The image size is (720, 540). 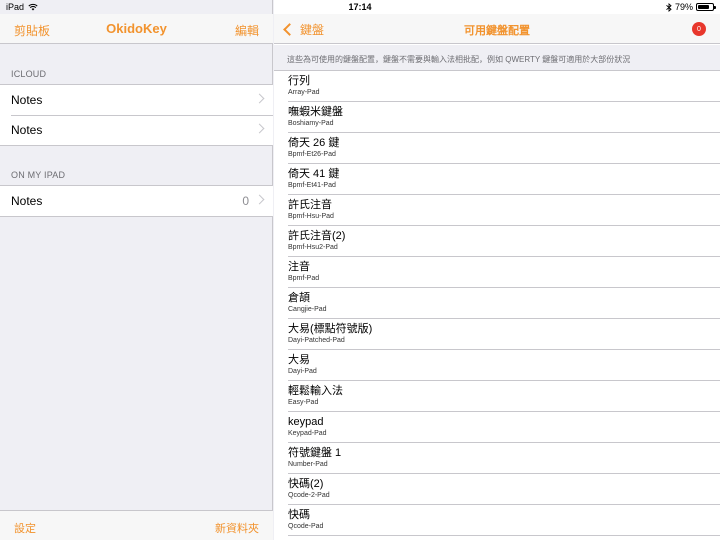 What do you see at coordinates (25, 528) in the screenshot?
I see `settings-button: 設定` at bounding box center [25, 528].